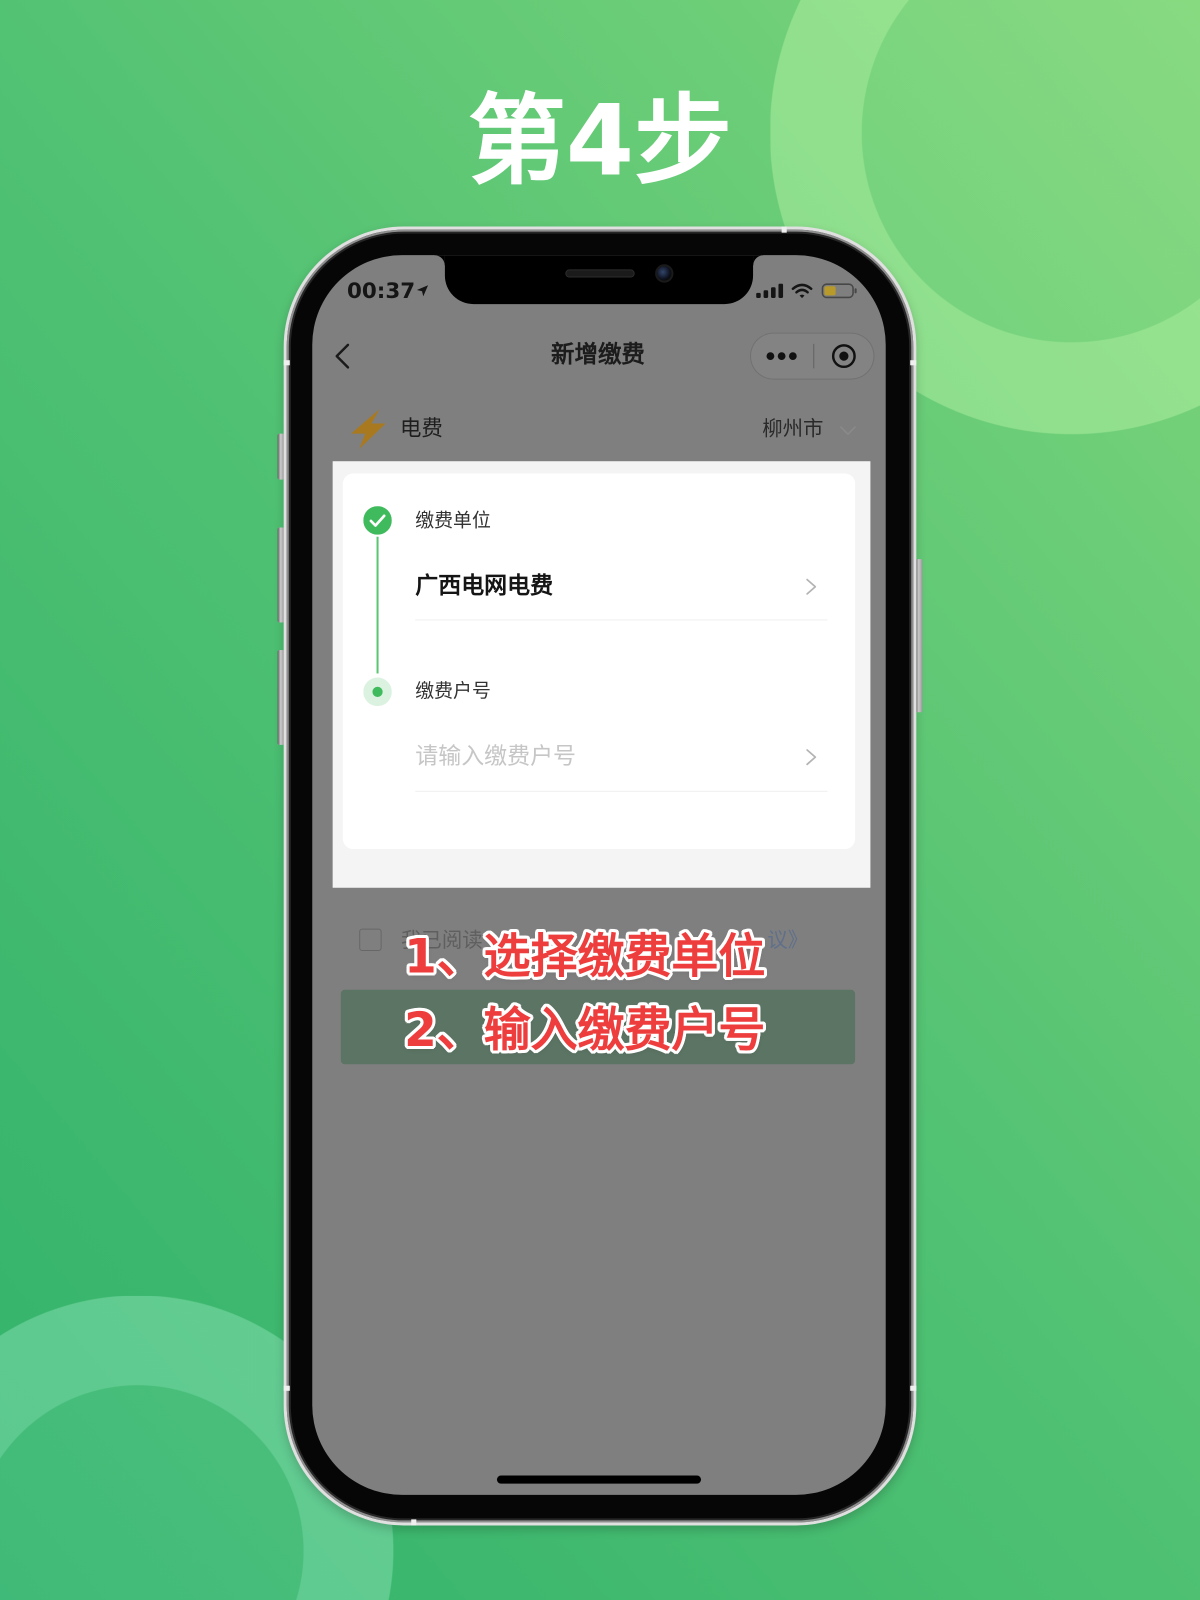  What do you see at coordinates (370, 940) in the screenshot?
I see `agreement-checkbox` at bounding box center [370, 940].